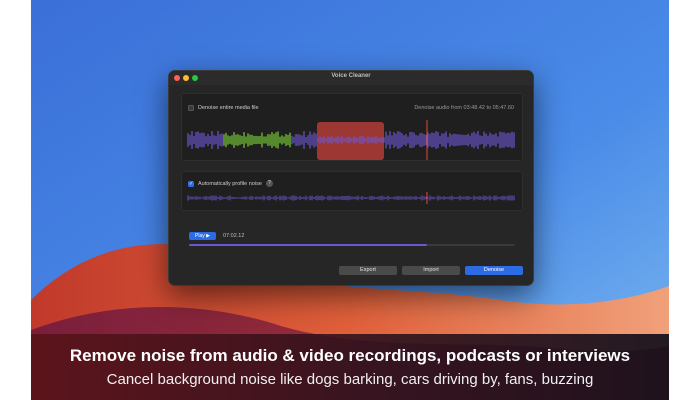  What do you see at coordinates (308, 245) in the screenshot?
I see `playback-progress-fill` at bounding box center [308, 245].